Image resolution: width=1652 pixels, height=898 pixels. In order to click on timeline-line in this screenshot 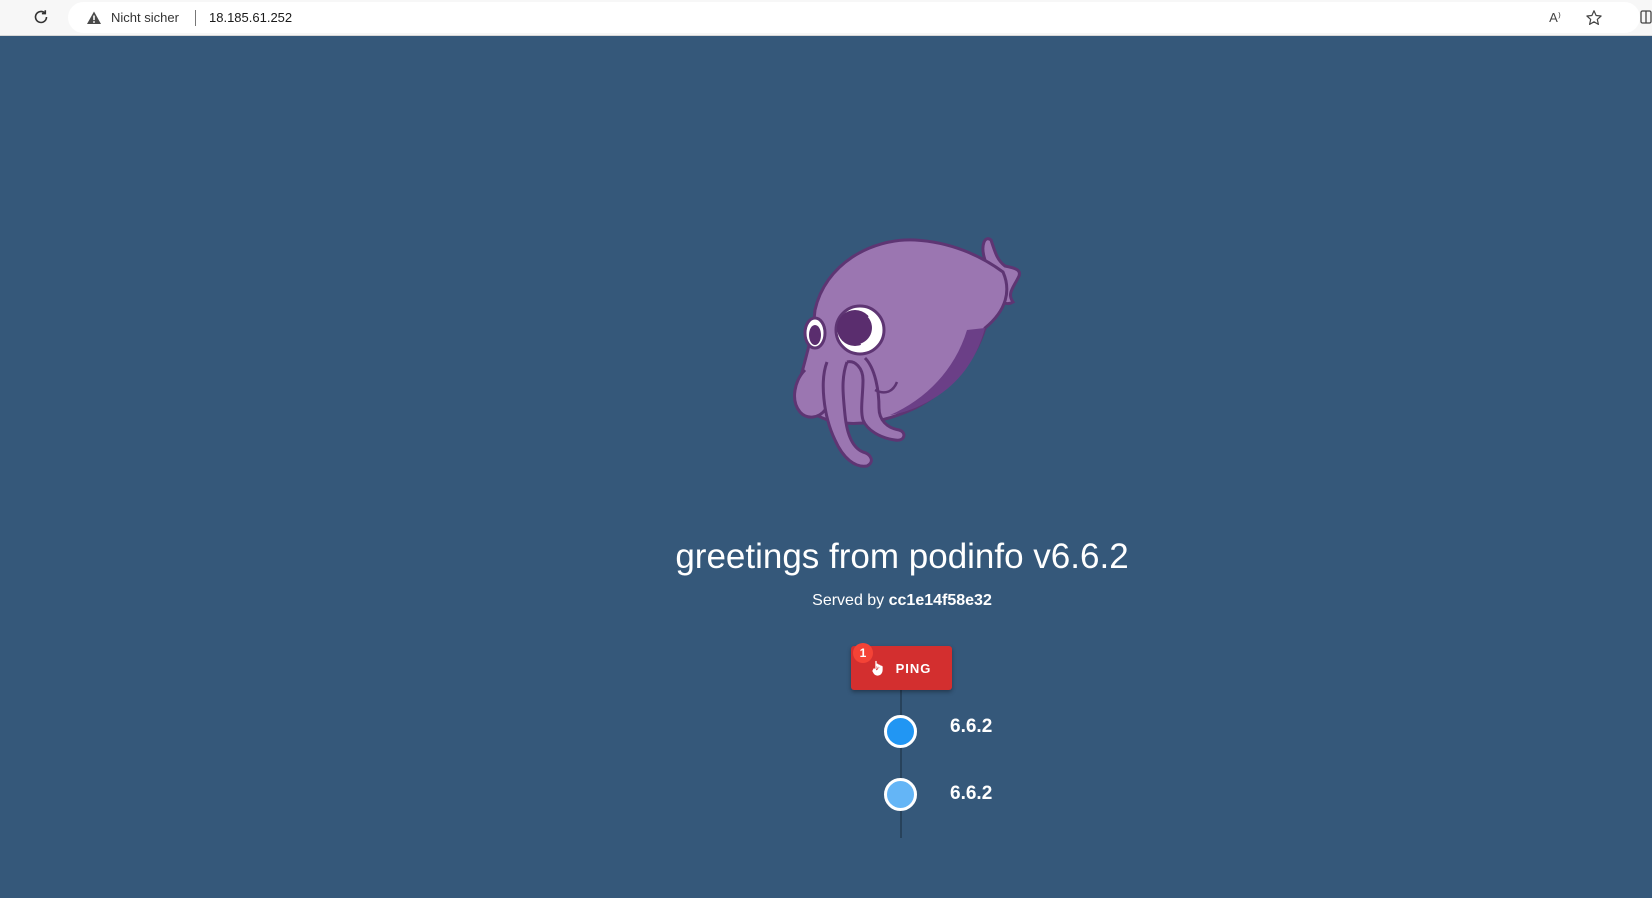, I will do `click(901, 764)`.